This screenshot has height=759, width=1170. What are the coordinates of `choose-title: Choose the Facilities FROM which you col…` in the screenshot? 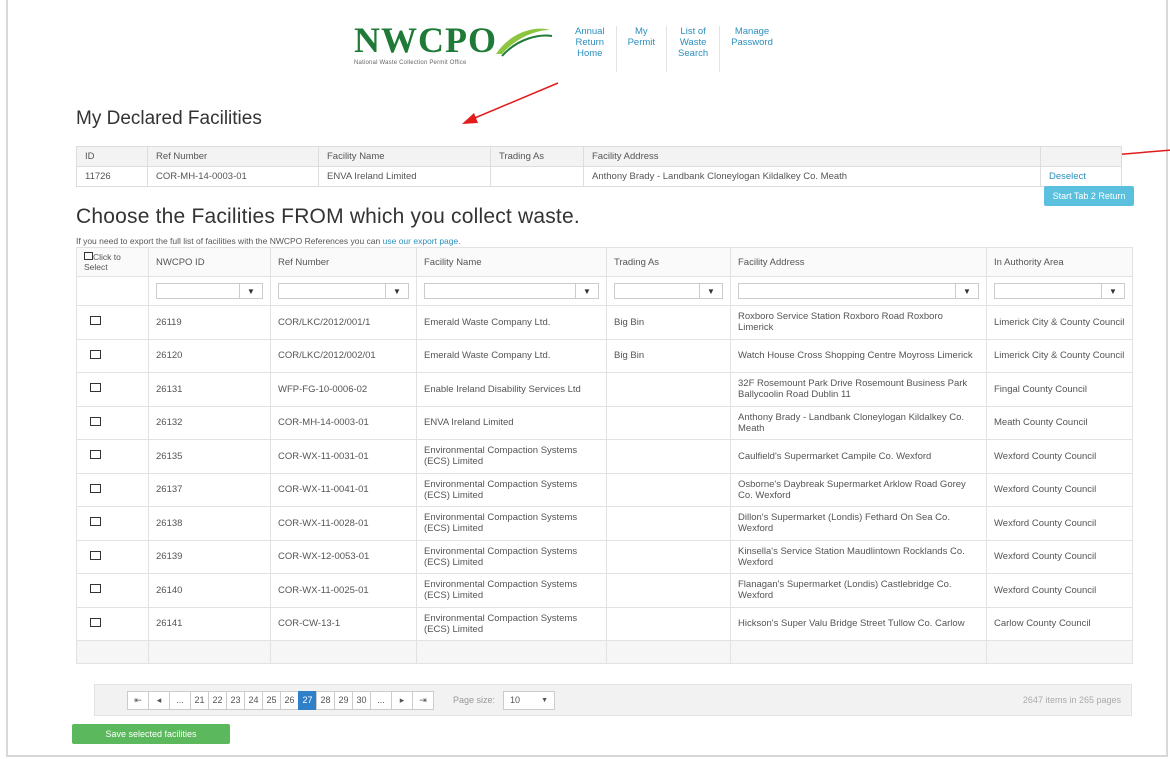 It's located at (328, 216).